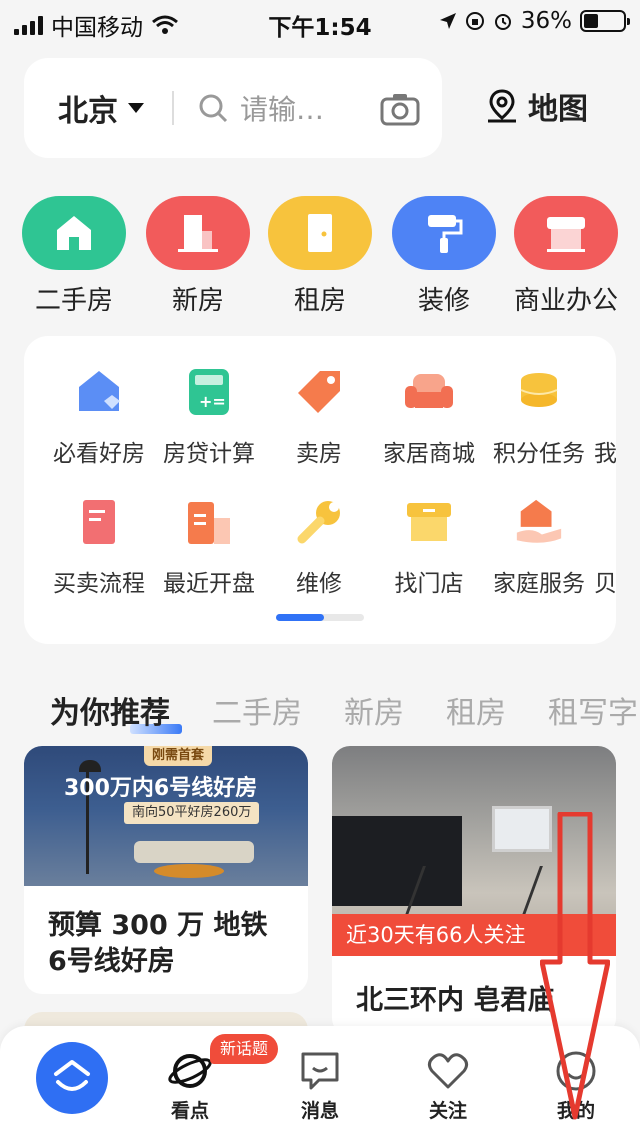 This screenshot has height=1136, width=640. I want to click on book-icon, so click(99, 522).